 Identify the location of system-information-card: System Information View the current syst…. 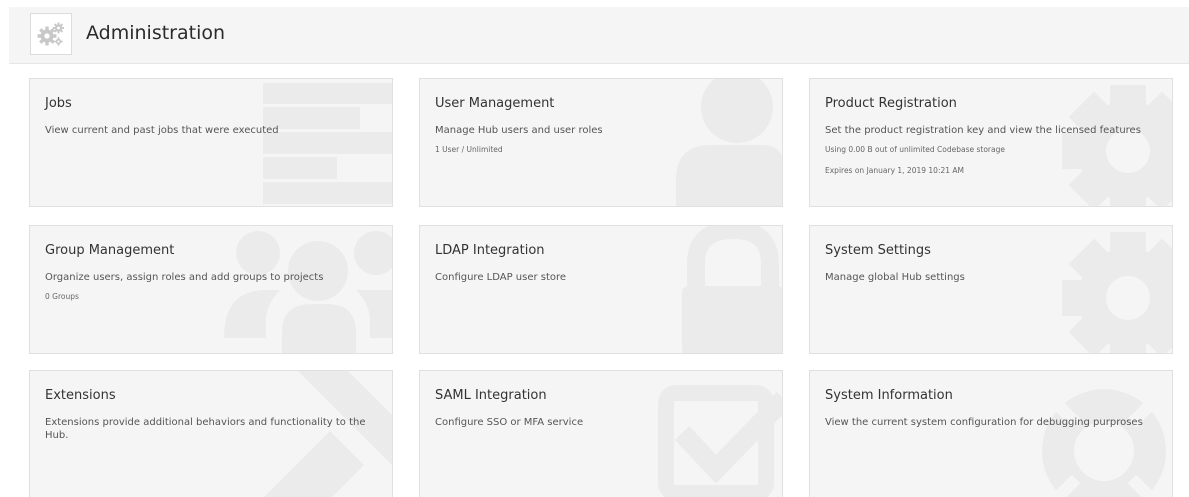
(991, 433).